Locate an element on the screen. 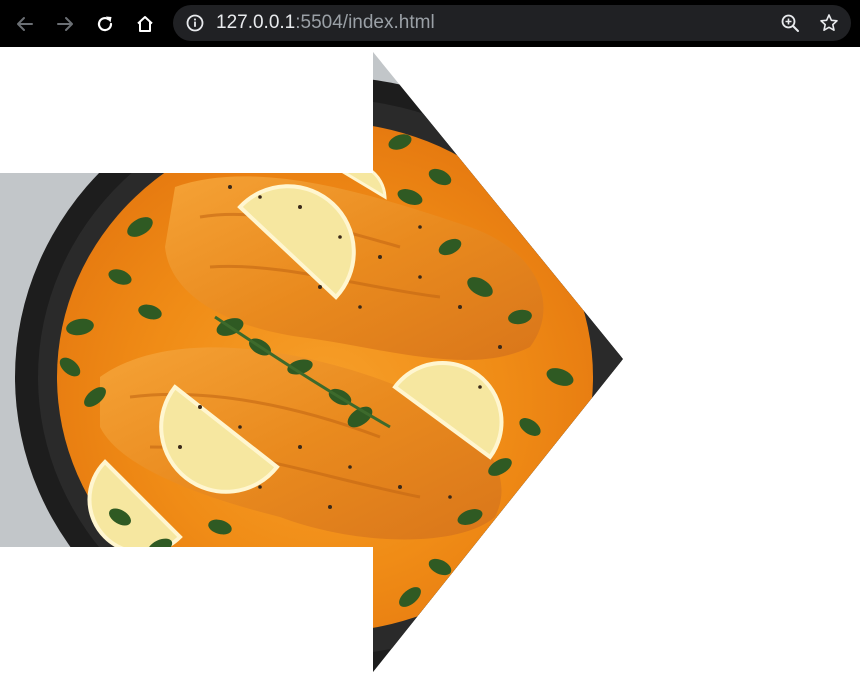  home-button is located at coordinates (145, 24).